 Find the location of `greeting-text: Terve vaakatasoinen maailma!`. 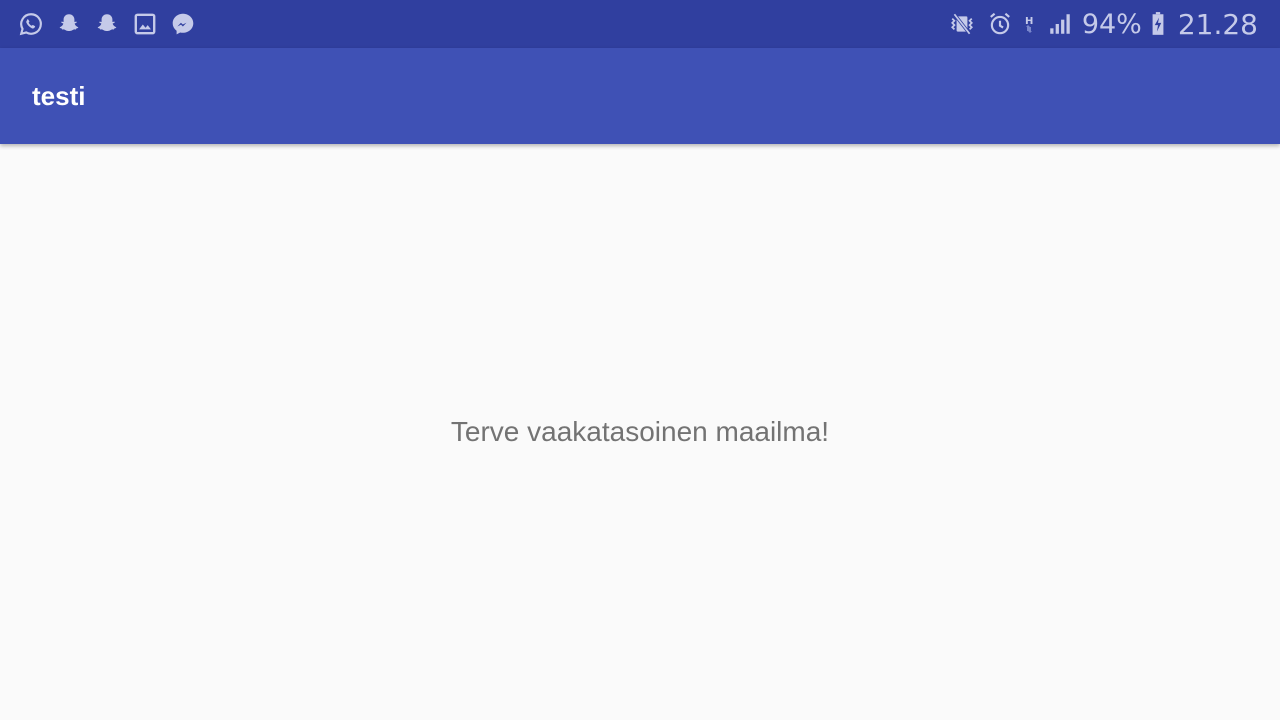

greeting-text: Terve vaakatasoinen maailma! is located at coordinates (640, 431).